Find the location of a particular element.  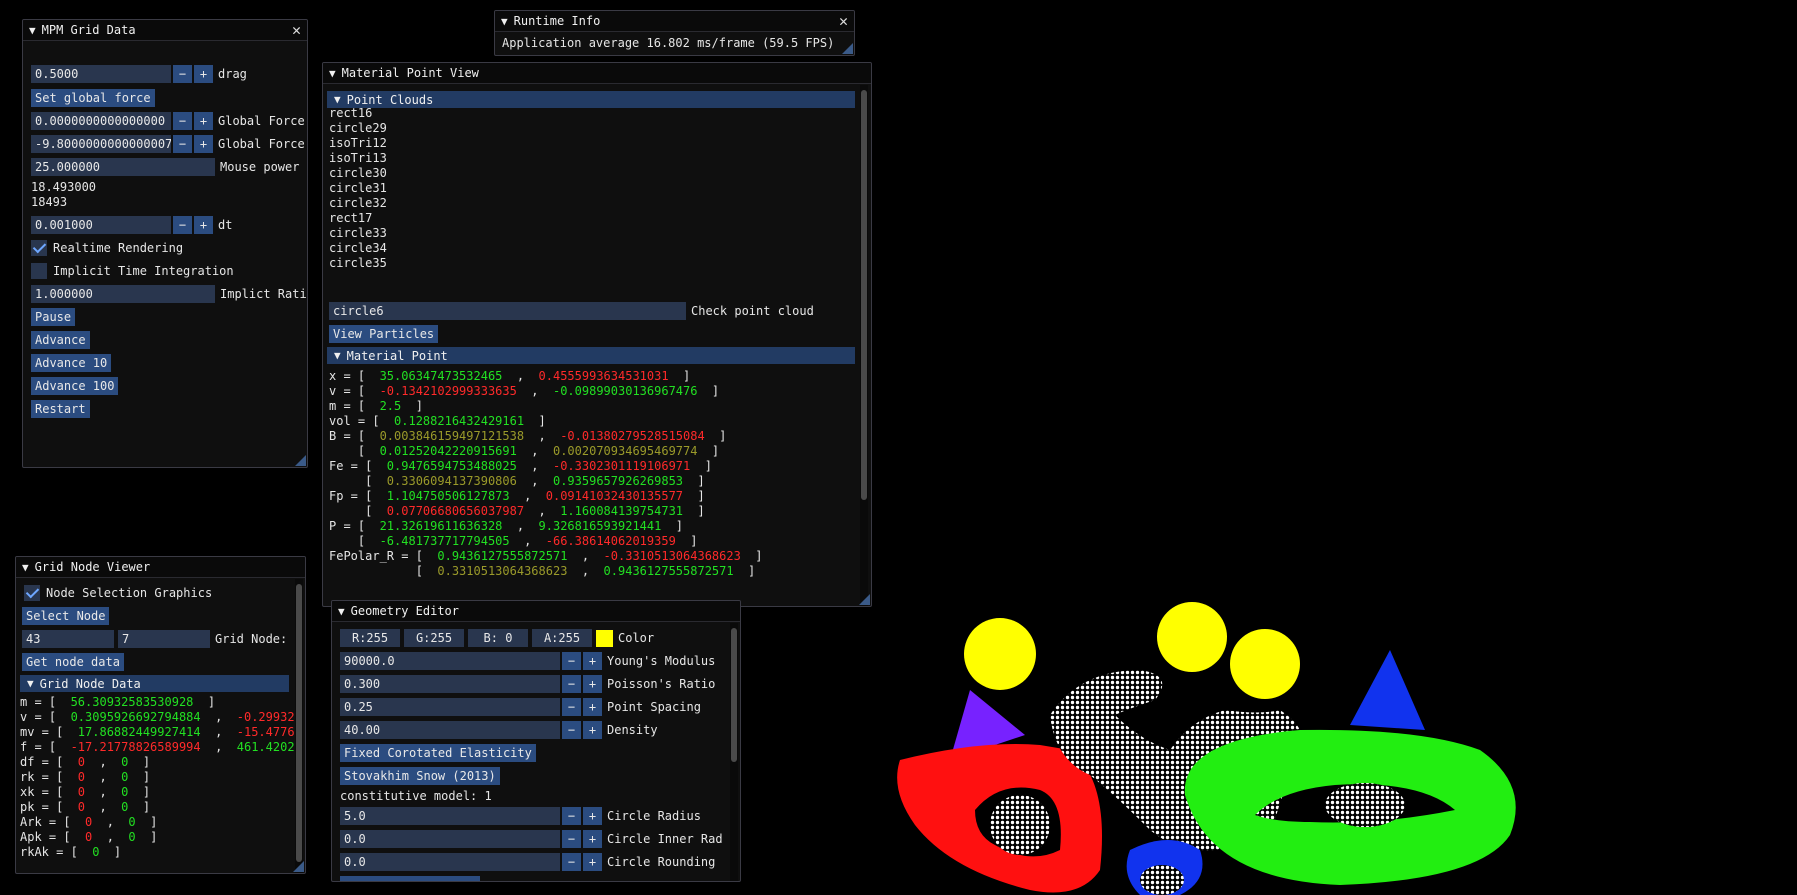

color-swatch is located at coordinates (604, 638).